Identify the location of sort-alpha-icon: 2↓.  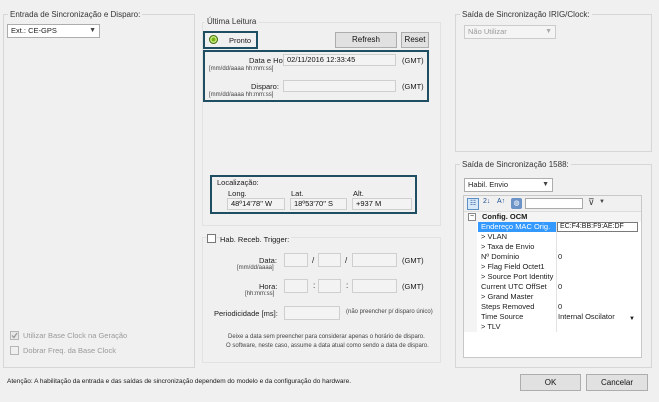
(486, 201).